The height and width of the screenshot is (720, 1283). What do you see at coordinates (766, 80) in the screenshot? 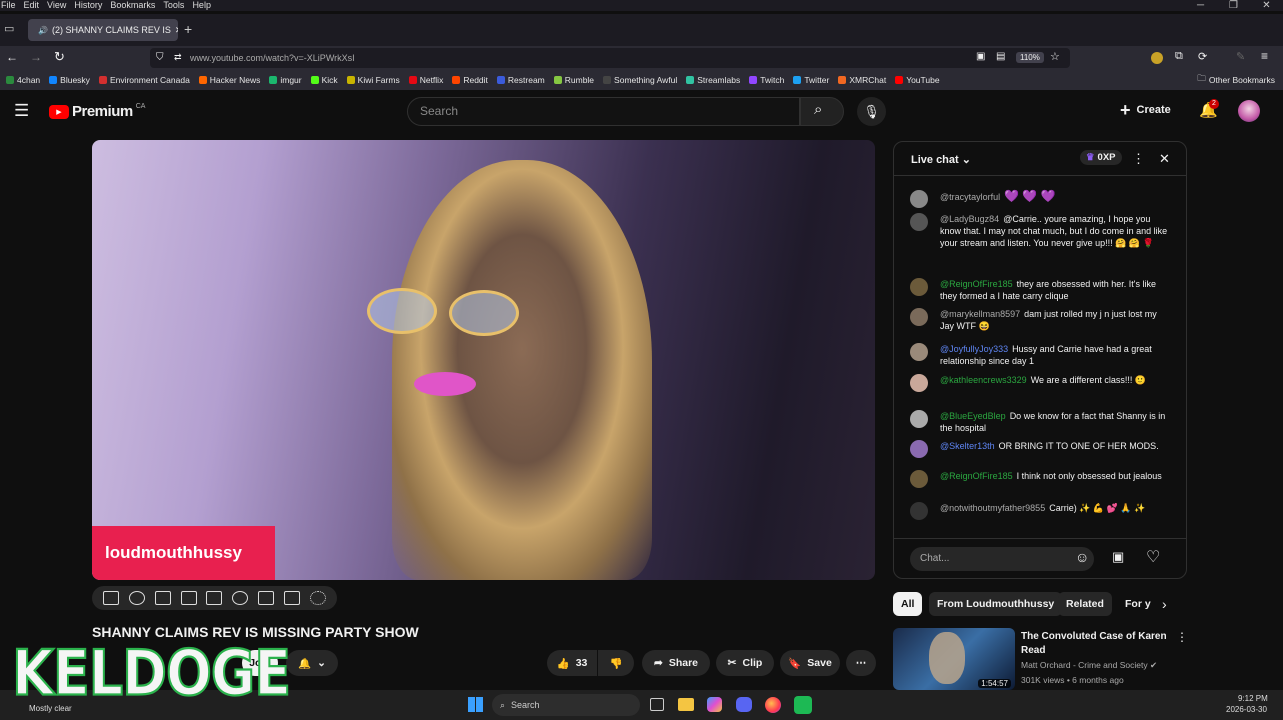
I see `bookmark-twitch: Twitch` at bounding box center [766, 80].